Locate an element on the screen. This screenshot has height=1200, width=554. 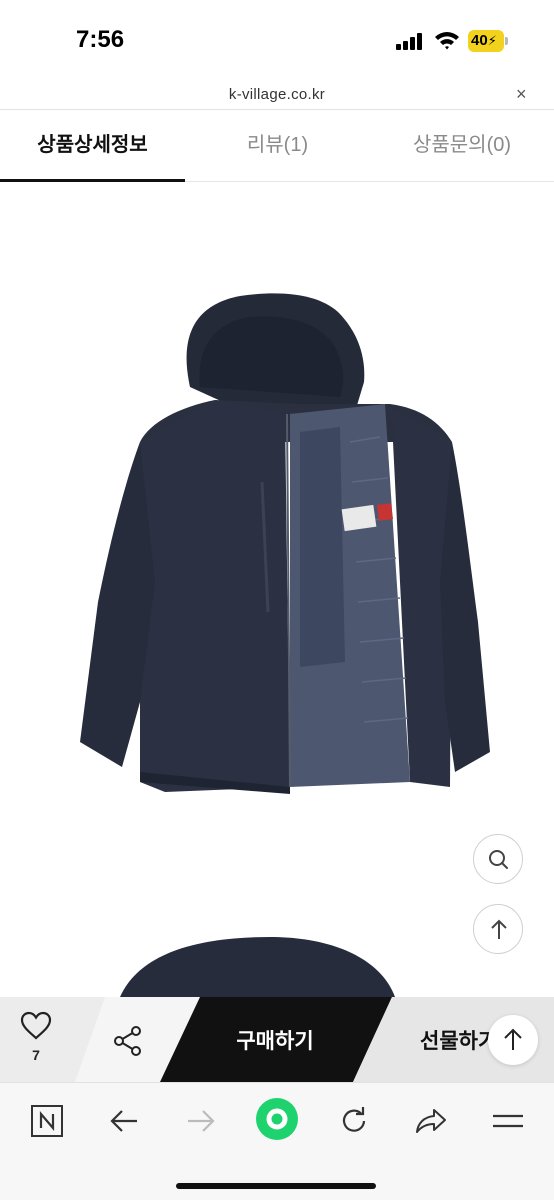
share-nodes-icon is located at coordinates (127, 1041).